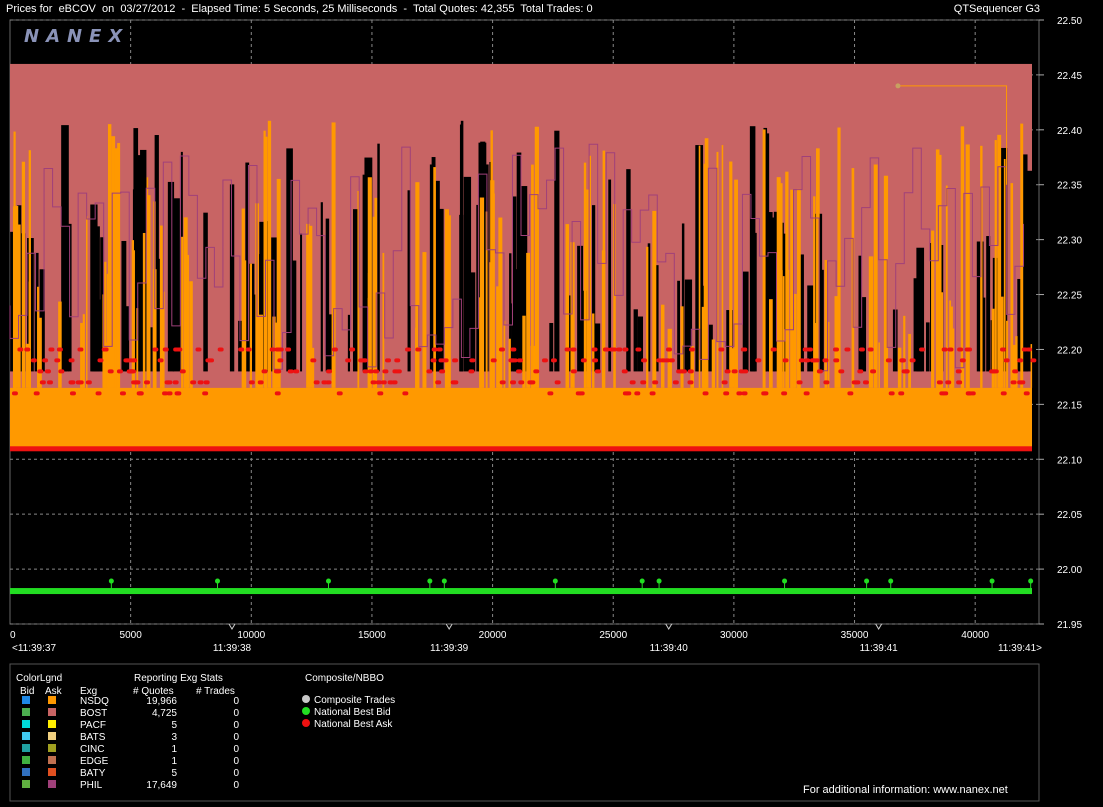 The height and width of the screenshot is (807, 1103). I want to click on time-label: 11:39:40, so click(669, 648).